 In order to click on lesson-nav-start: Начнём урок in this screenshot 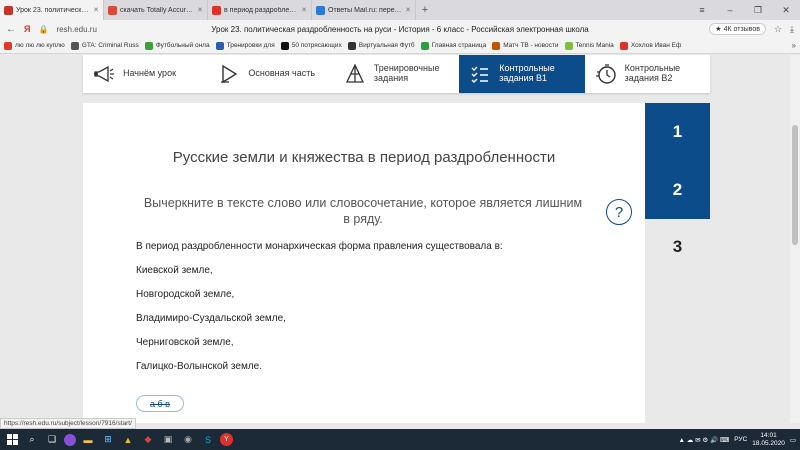, I will do `click(145, 74)`.